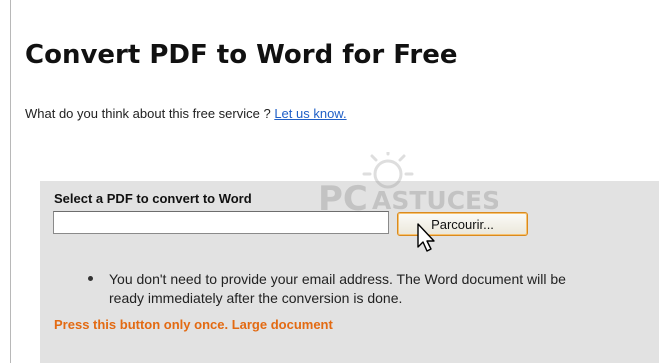 The height and width of the screenshot is (363, 659). I want to click on page-title: Convert PDF to Word for Free, so click(241, 55).